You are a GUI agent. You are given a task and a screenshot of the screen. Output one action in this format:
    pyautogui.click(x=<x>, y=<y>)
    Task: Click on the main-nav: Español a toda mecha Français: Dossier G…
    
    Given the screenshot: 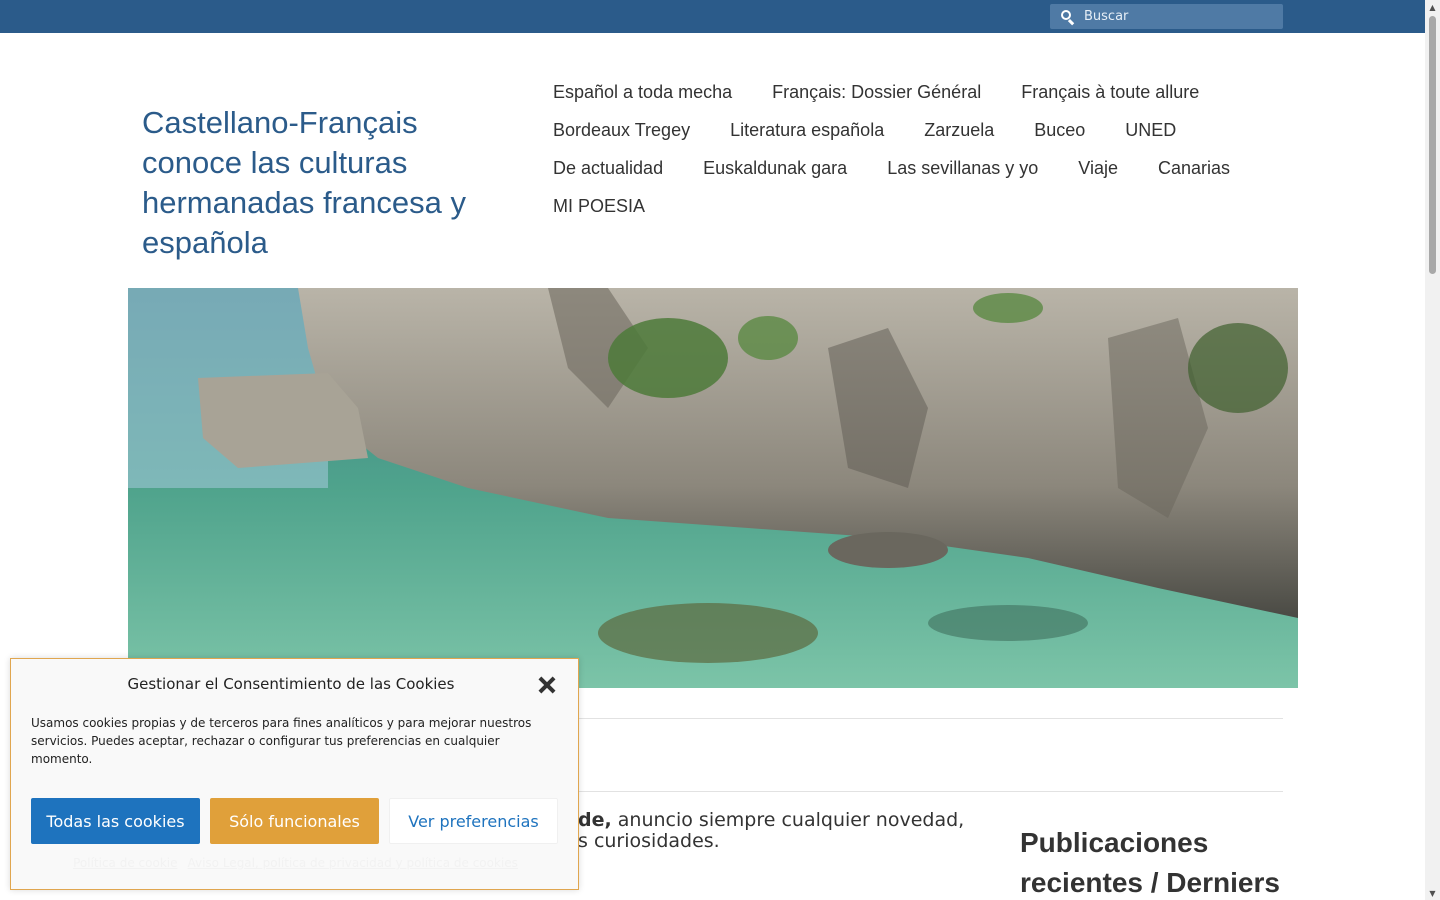 What is the action you would take?
    pyautogui.click(x=918, y=149)
    